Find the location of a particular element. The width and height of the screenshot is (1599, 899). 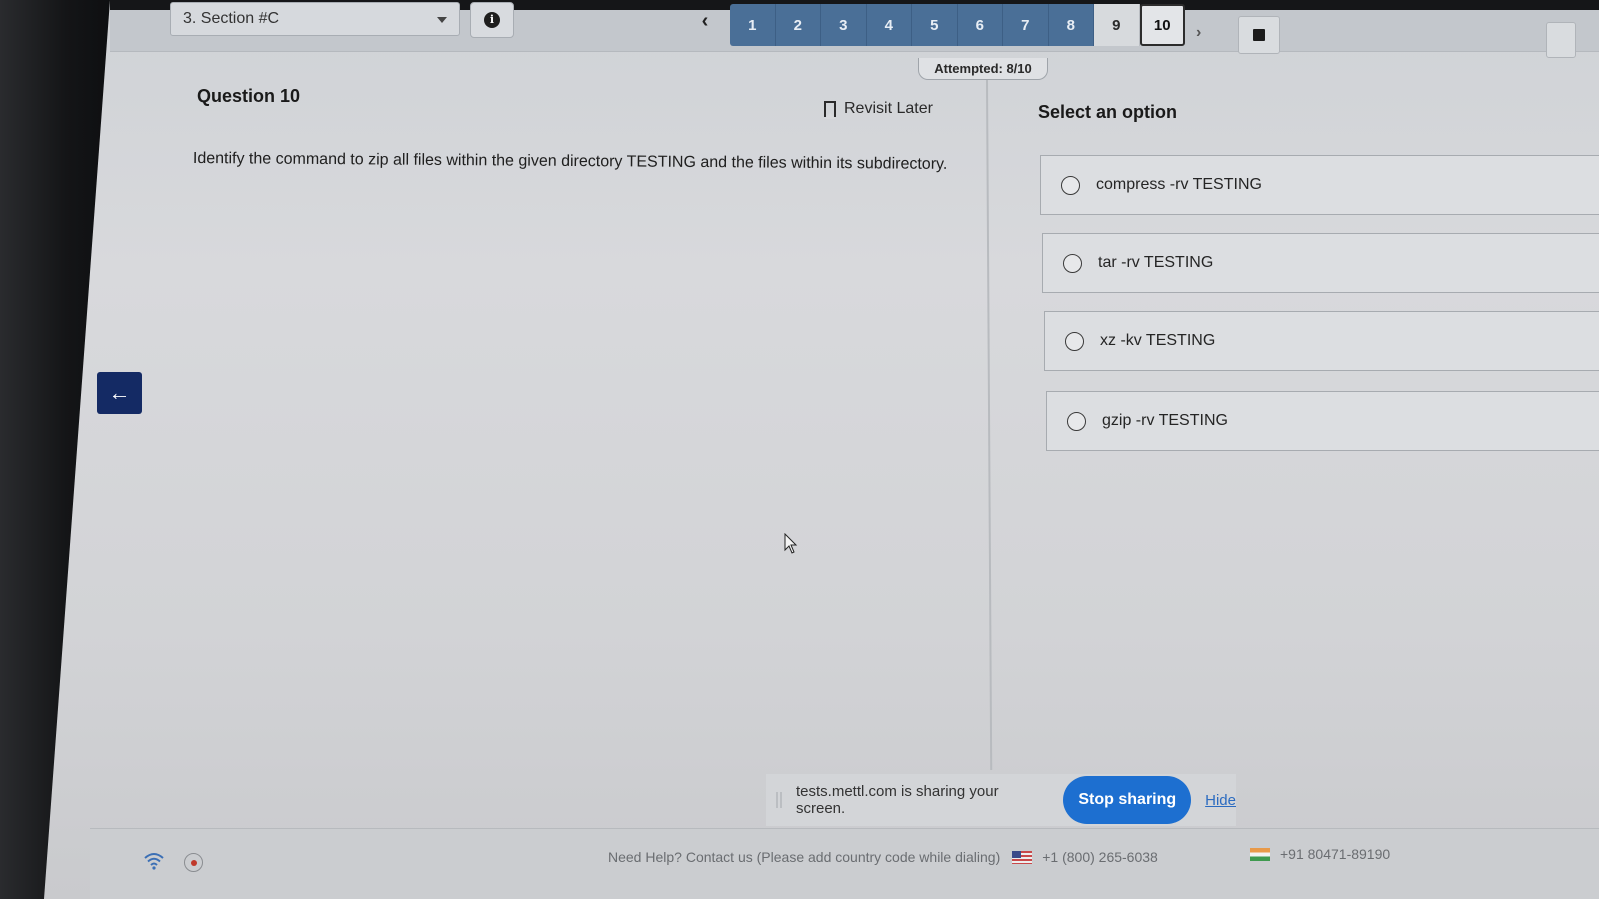

section-dropdown-label: 3. Section #C is located at coordinates (231, 18).